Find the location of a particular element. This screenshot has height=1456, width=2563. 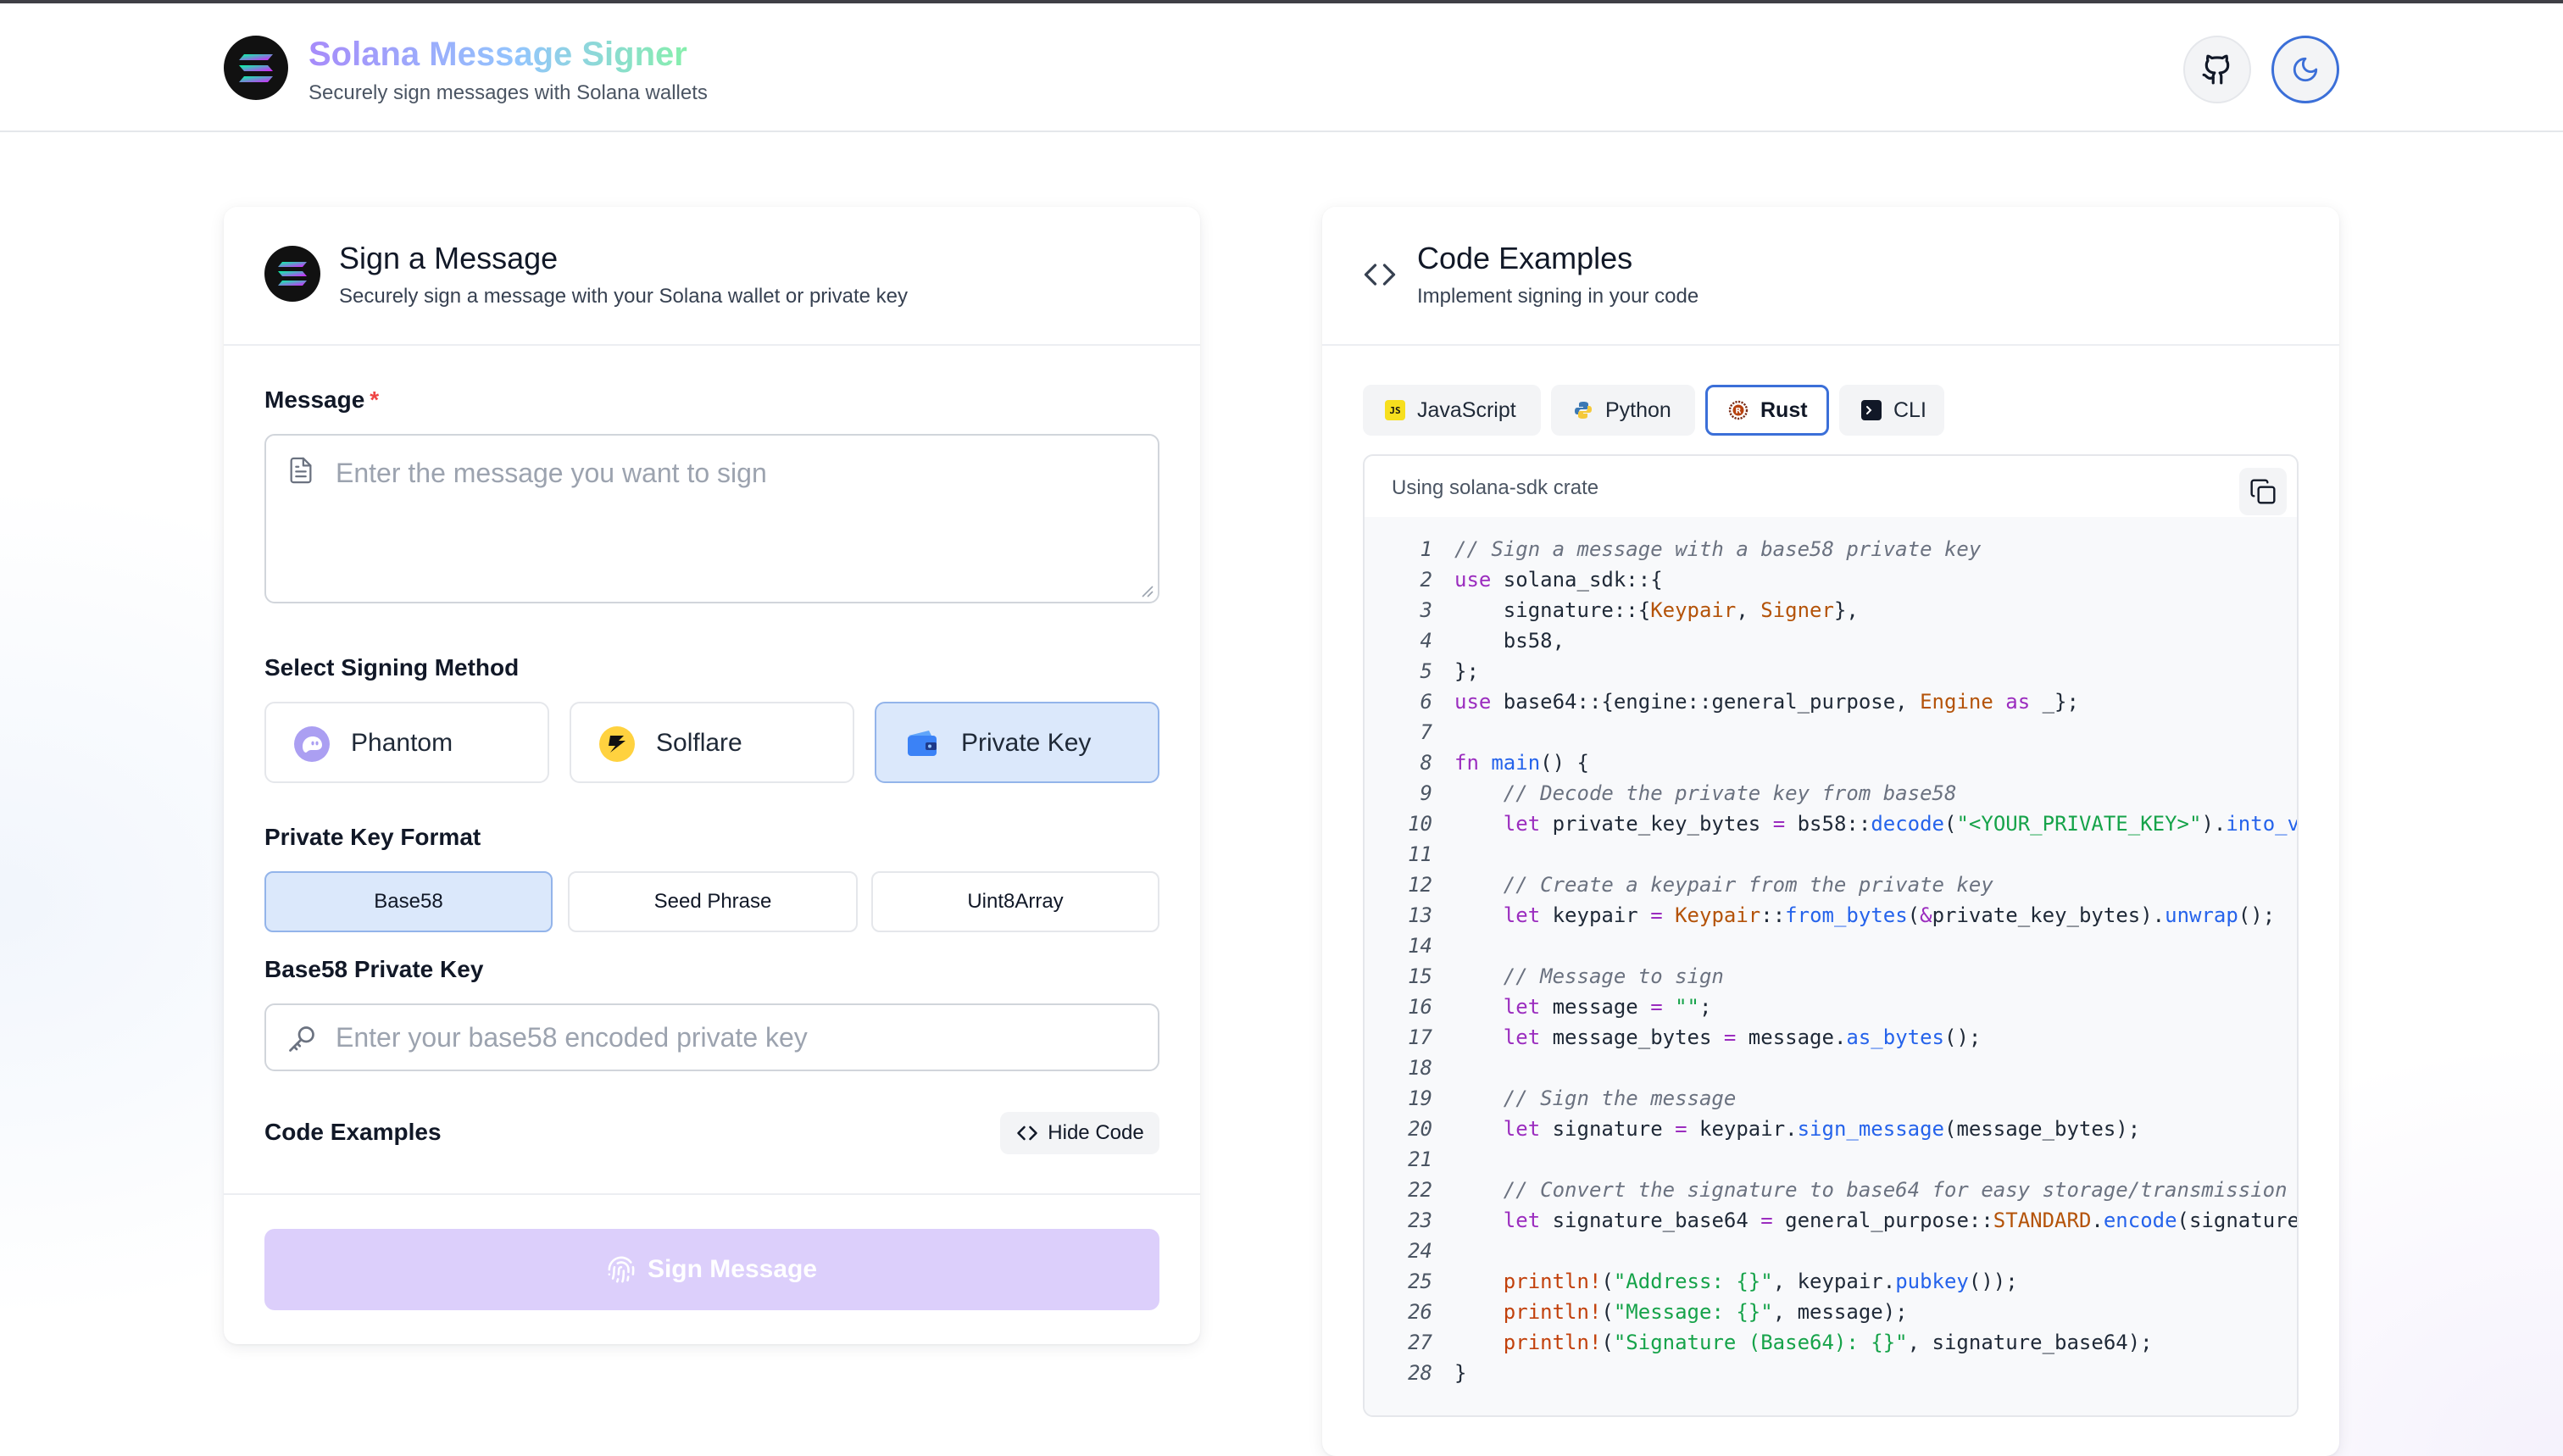

code-line: 8 fn main() { is located at coordinates (1831, 763).